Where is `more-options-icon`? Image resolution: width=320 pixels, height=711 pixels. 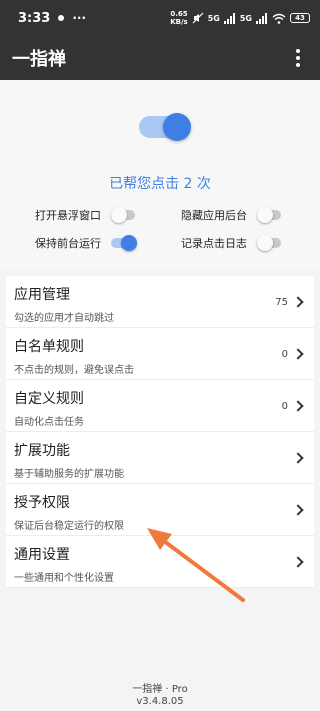 more-options-icon is located at coordinates (298, 58).